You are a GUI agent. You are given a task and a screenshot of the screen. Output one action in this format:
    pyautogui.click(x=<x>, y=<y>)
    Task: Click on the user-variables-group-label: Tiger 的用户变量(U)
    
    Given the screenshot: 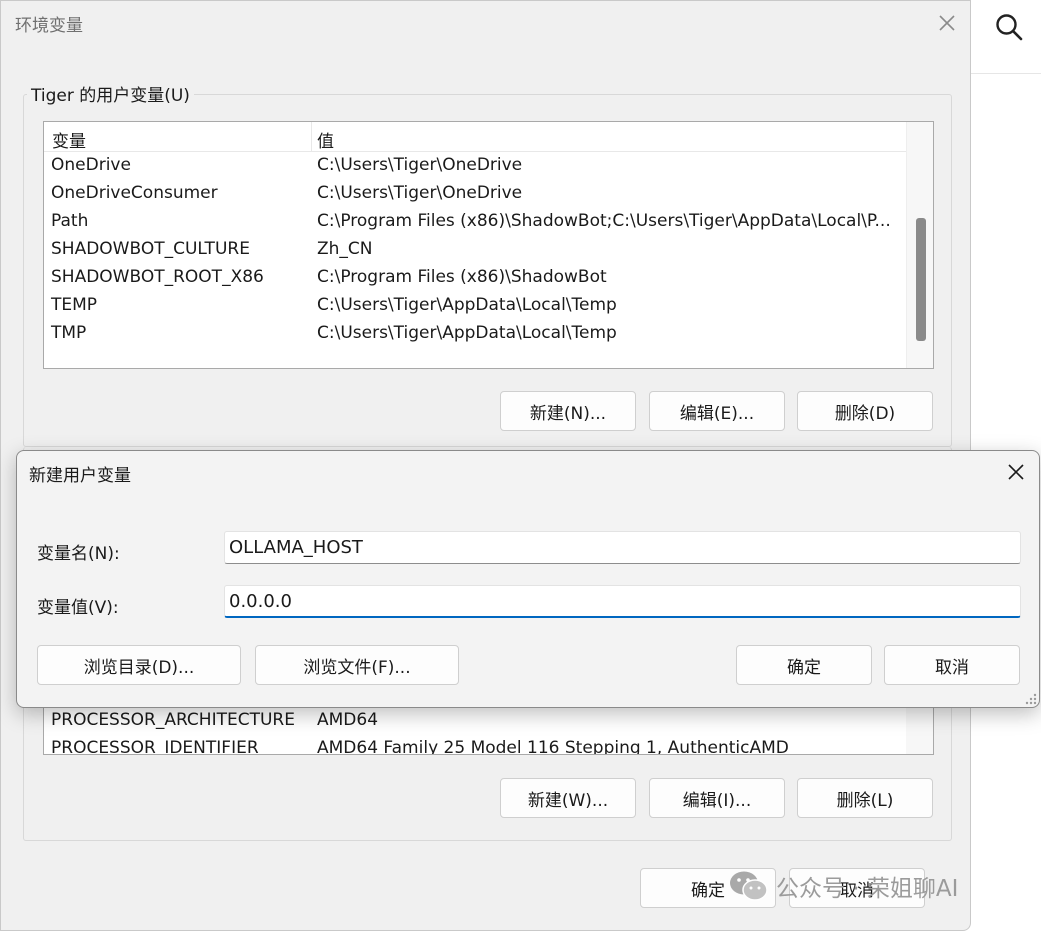 What is the action you would take?
    pyautogui.click(x=110, y=93)
    